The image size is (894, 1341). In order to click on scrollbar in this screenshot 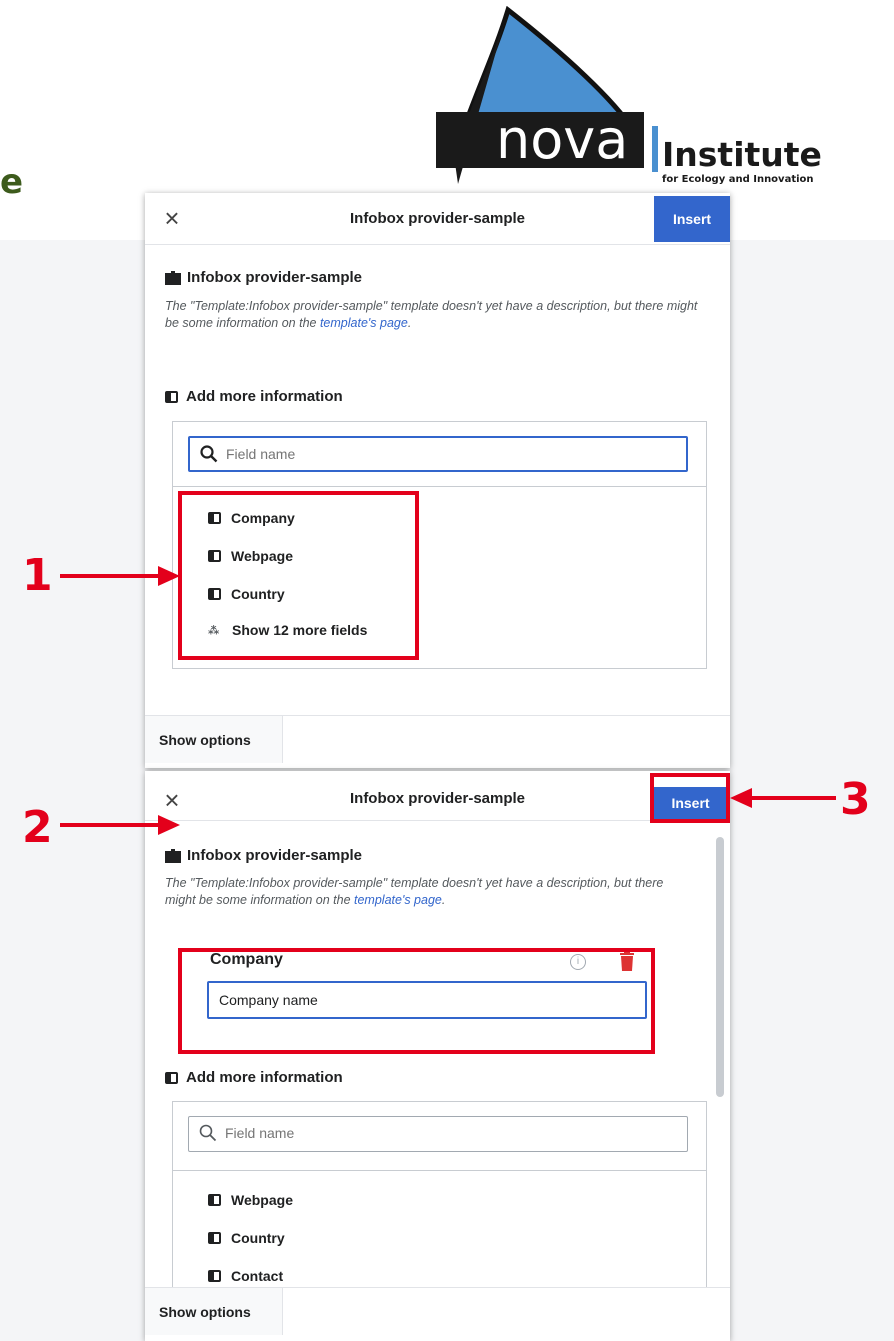, I will do `click(720, 967)`.